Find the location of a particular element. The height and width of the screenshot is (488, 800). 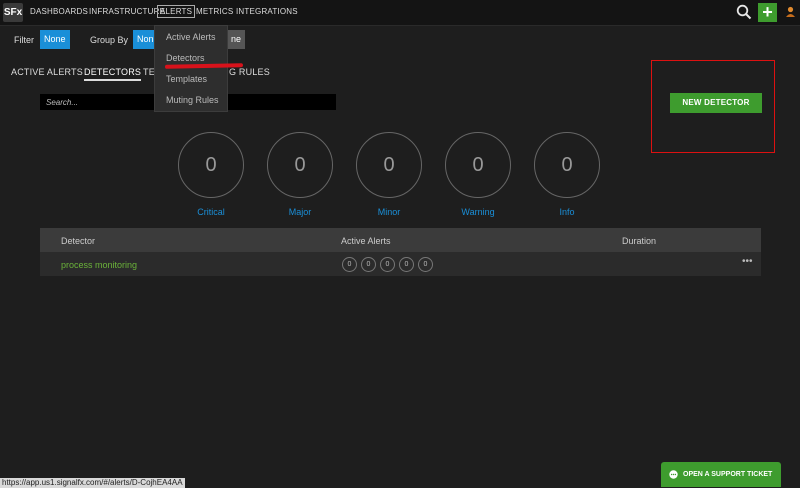

column-detector: Detector is located at coordinates (78, 241).